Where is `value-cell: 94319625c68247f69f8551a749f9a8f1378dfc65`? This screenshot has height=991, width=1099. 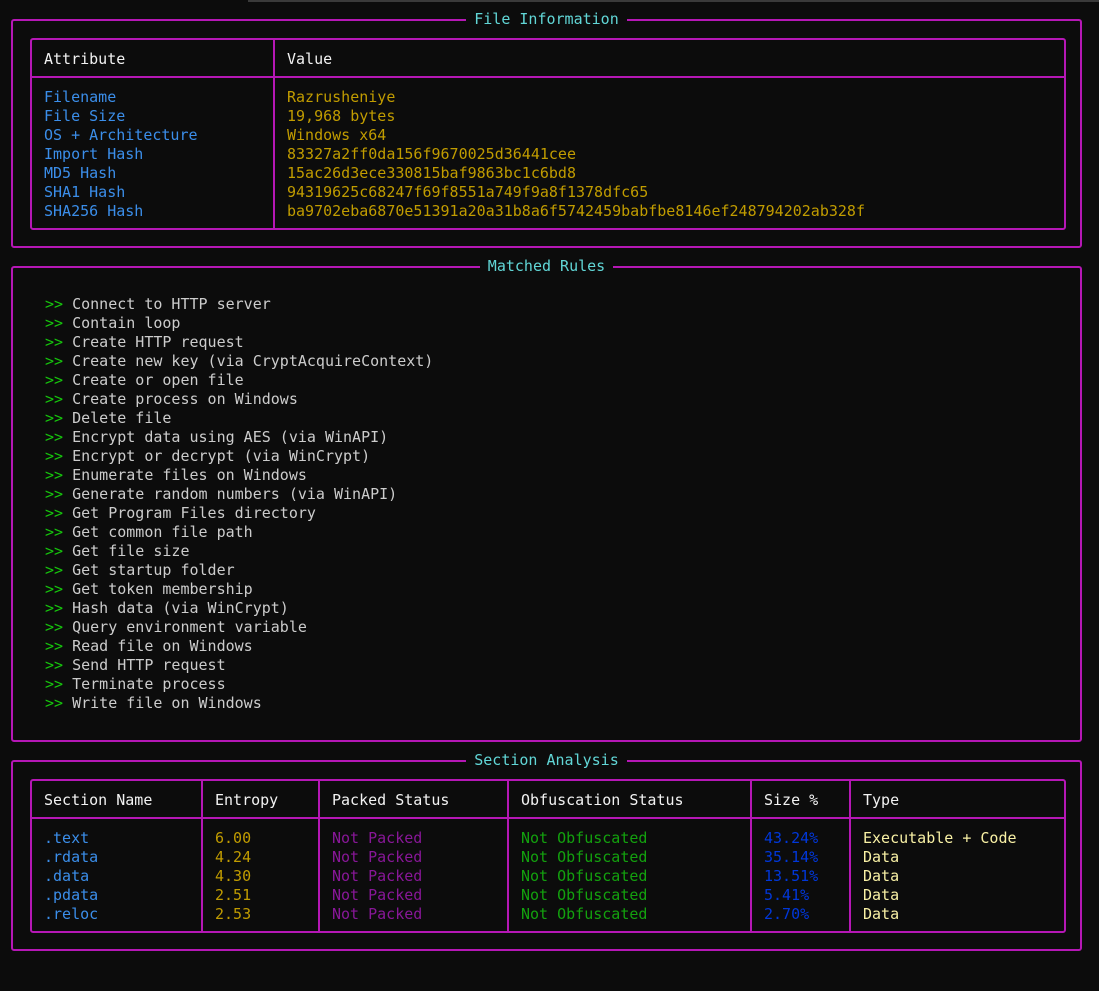 value-cell: 94319625c68247f69f8551a749f9a8f1378dfc65 is located at coordinates (468, 192).